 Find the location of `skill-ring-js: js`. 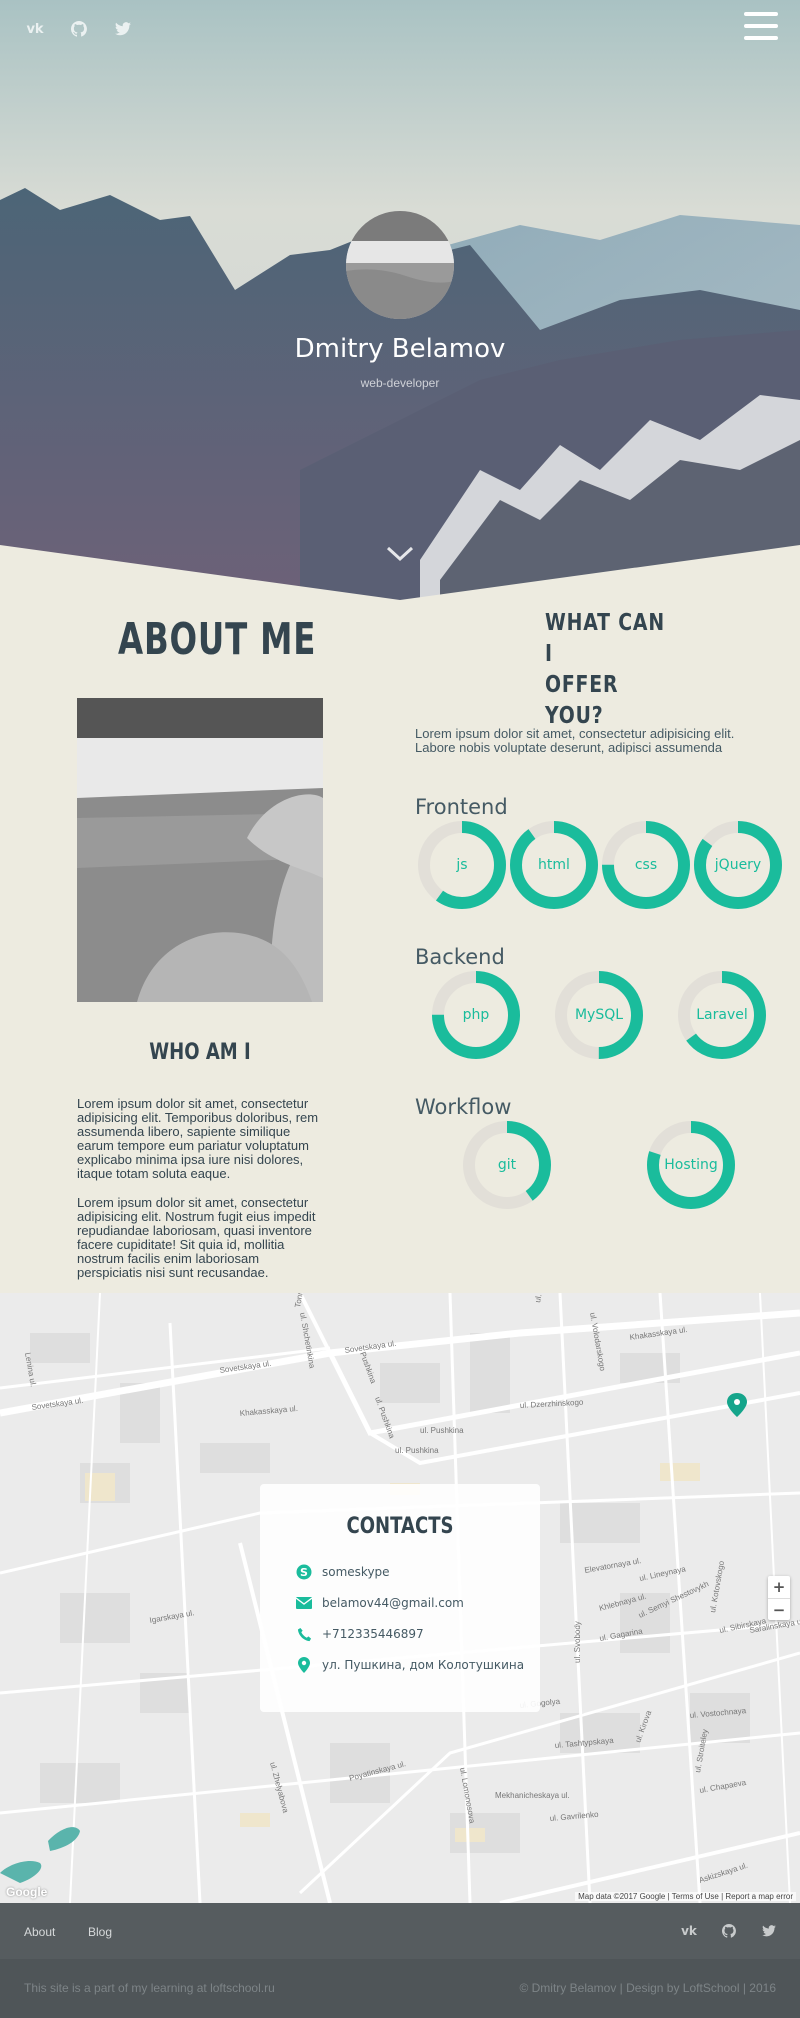

skill-ring-js: js is located at coordinates (462, 865).